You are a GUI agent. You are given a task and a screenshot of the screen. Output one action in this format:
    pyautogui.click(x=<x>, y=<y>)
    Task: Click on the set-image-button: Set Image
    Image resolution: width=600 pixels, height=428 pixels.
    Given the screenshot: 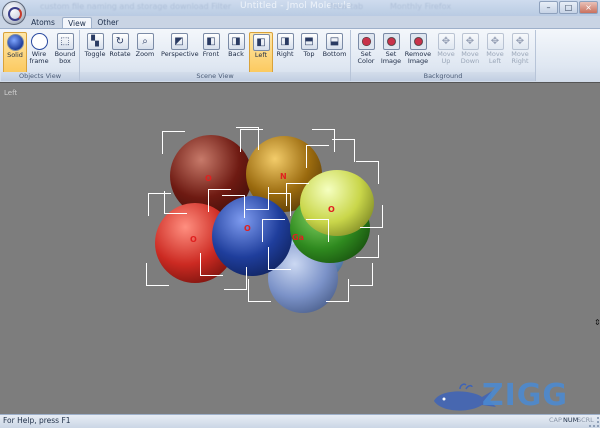 What is the action you would take?
    pyautogui.click(x=391, y=52)
    